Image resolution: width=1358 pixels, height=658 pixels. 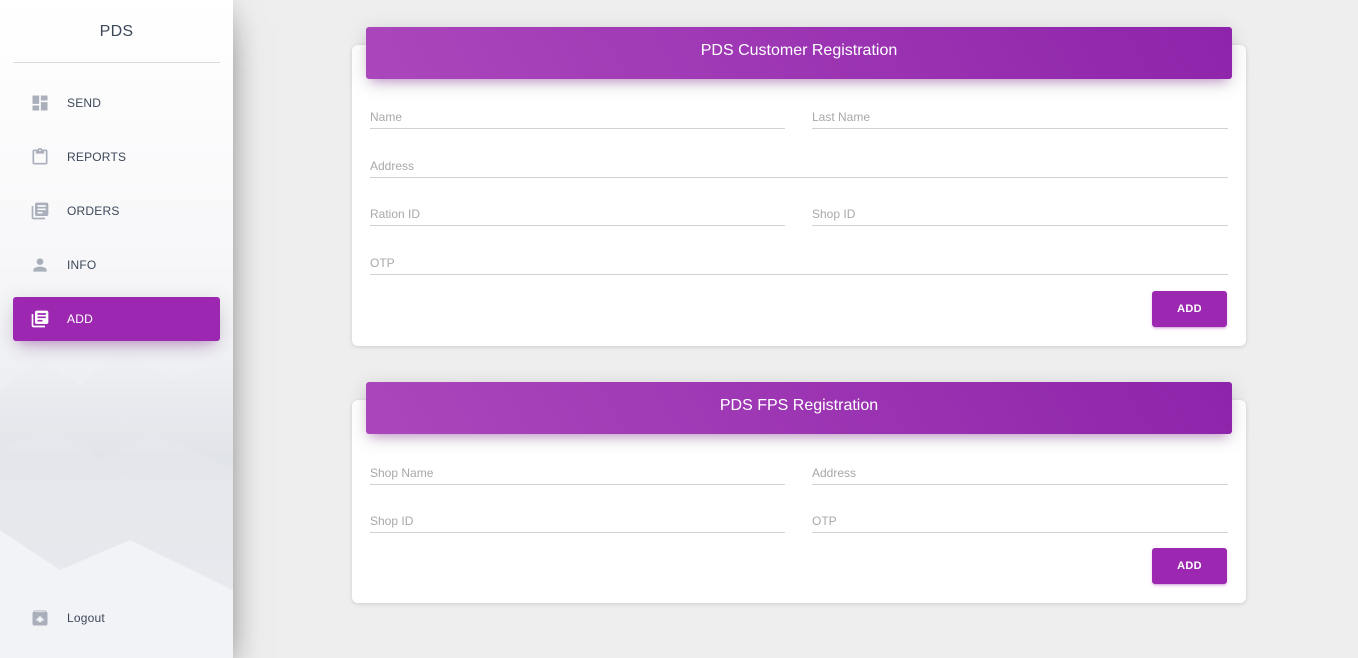 I want to click on shop-id-input, so click(x=1020, y=212).